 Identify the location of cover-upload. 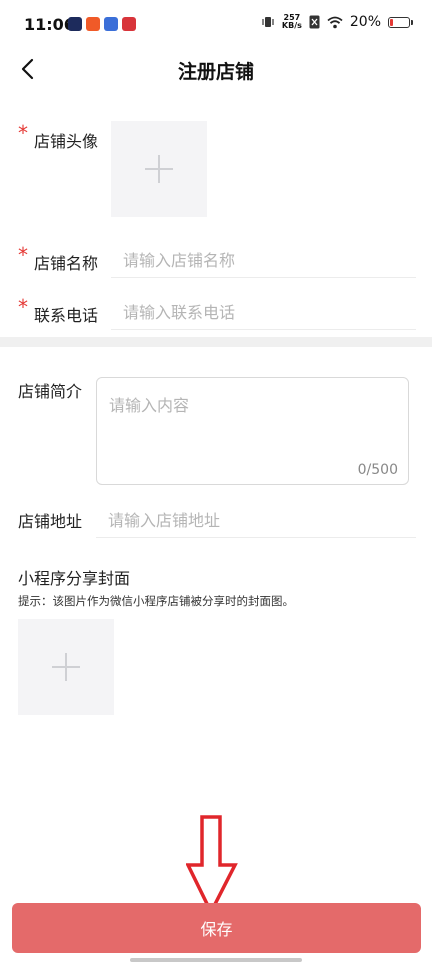
(66, 667).